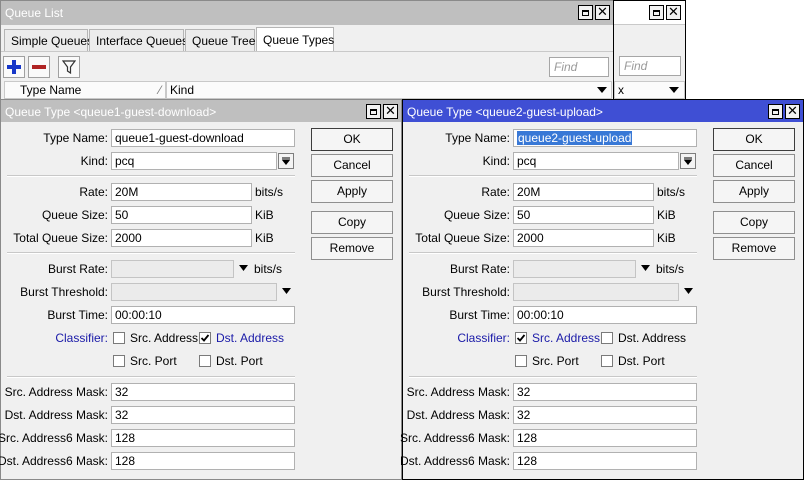 This screenshot has width=806, height=480. What do you see at coordinates (671, 192) in the screenshot?
I see `rate-unit: bits/s` at bounding box center [671, 192].